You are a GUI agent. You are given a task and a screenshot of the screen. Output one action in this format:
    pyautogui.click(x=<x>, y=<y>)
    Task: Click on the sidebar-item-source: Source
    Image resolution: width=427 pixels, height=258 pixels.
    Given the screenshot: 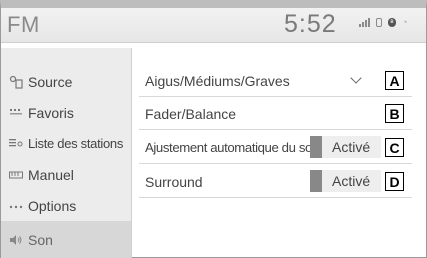 What is the action you would take?
    pyautogui.click(x=66, y=81)
    